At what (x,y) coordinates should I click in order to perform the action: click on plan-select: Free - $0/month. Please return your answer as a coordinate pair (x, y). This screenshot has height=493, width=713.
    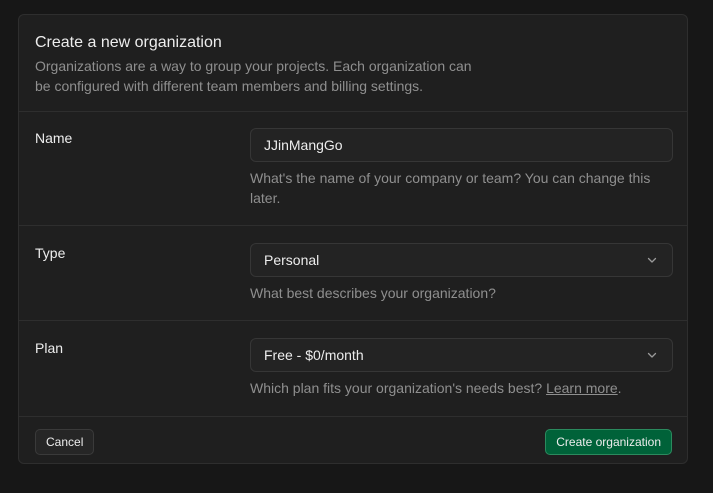
    Looking at the image, I should click on (461, 355).